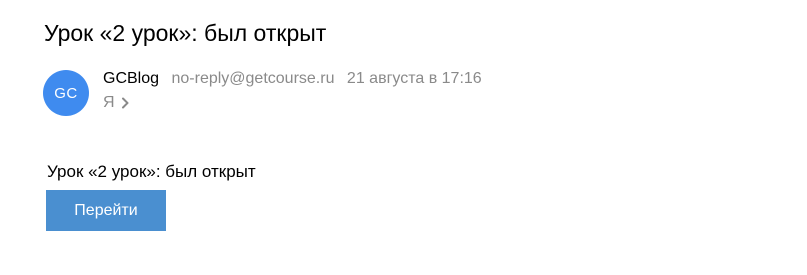 This screenshot has width=807, height=275. Describe the element at coordinates (125, 103) in the screenshot. I see `chevron-right-icon` at that location.